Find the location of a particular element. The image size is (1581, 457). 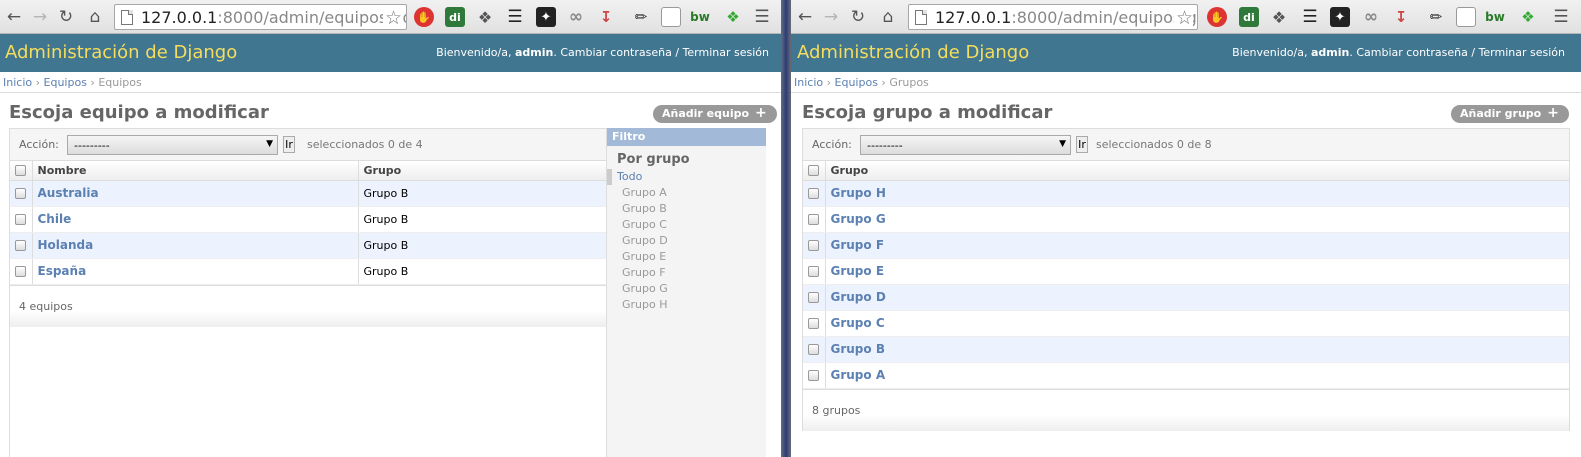

filter-option: Grupo G is located at coordinates (686, 289).